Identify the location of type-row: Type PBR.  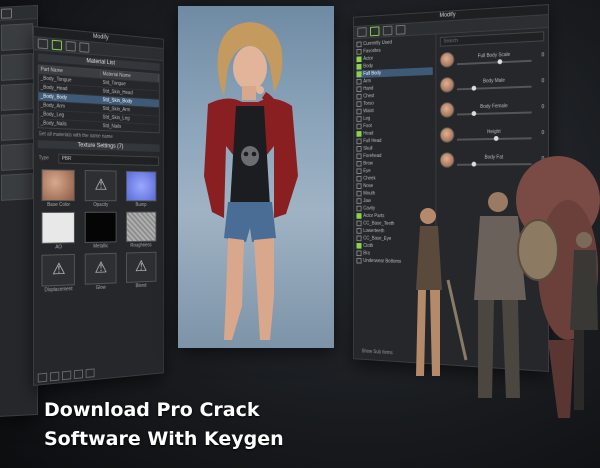
(98, 159).